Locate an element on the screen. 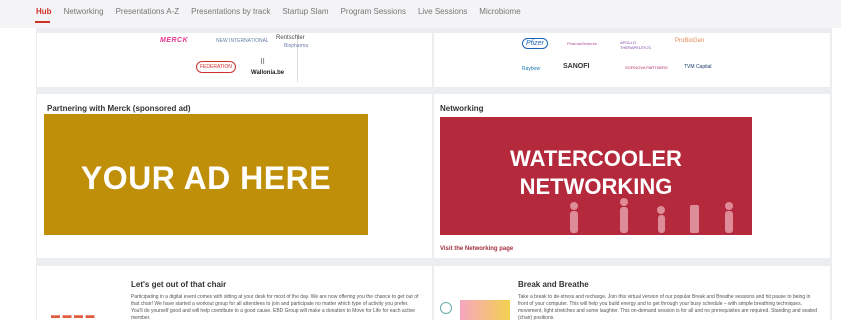 This screenshot has width=841, height=320. tab-live-sessions: Live Sessions is located at coordinates (442, 11).